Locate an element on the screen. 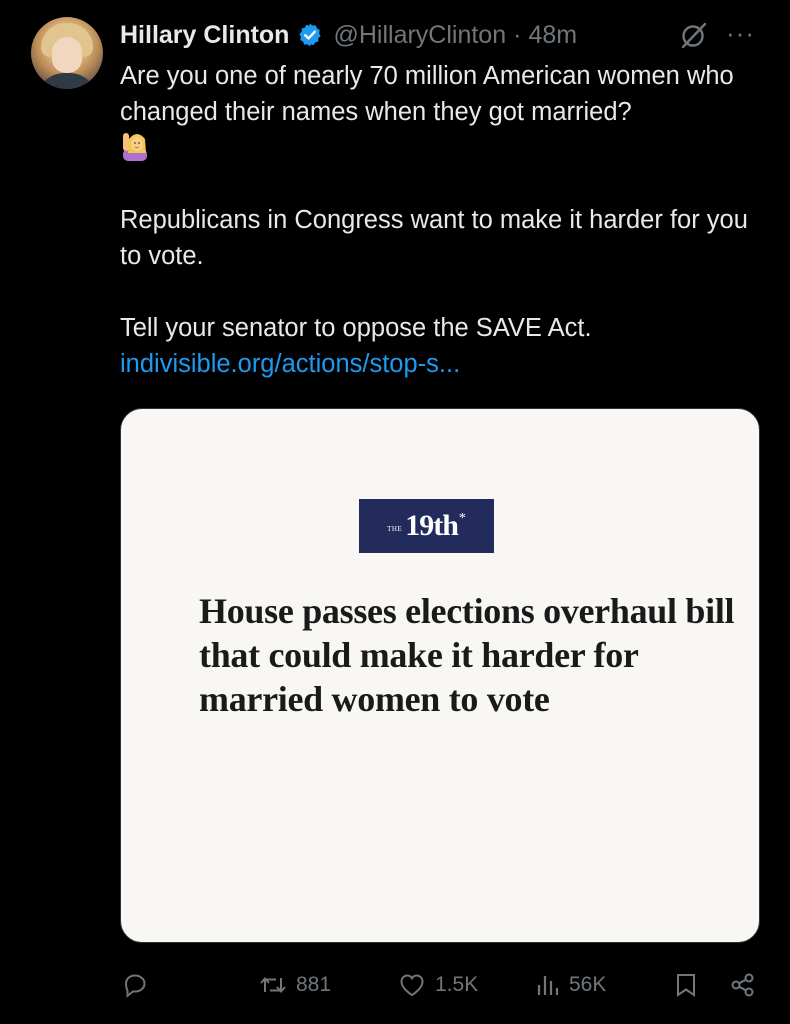 The image size is (790, 1024). share-button is located at coordinates (743, 985).